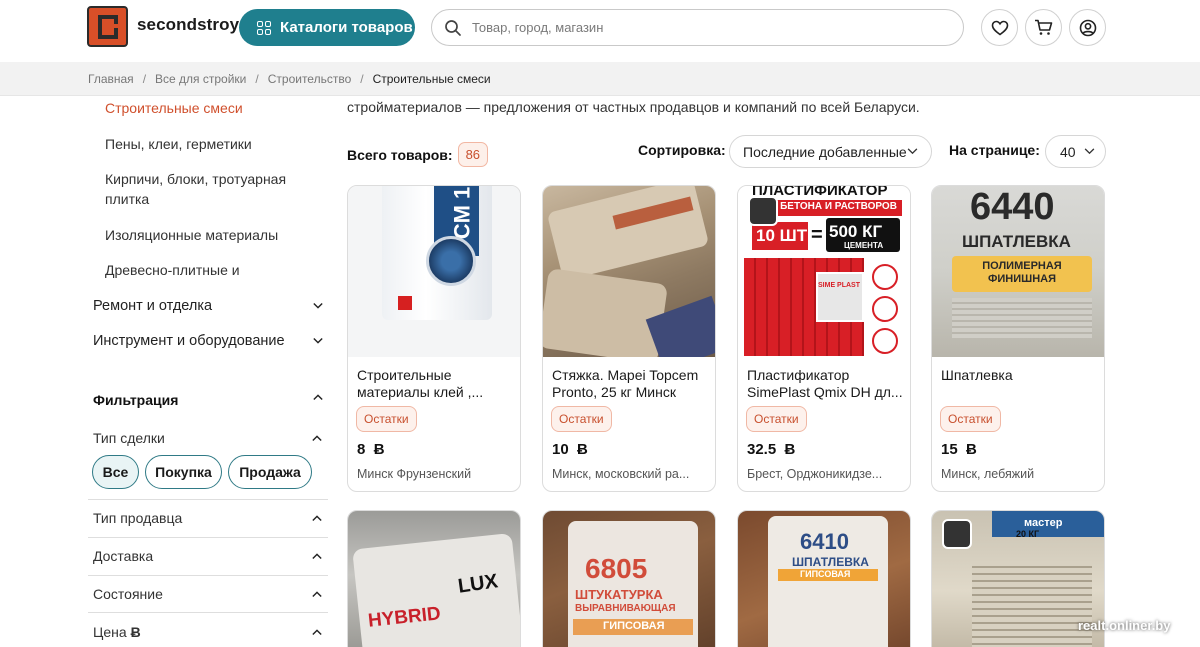  I want to click on total-count: Всего товаров: 86, so click(418, 154).